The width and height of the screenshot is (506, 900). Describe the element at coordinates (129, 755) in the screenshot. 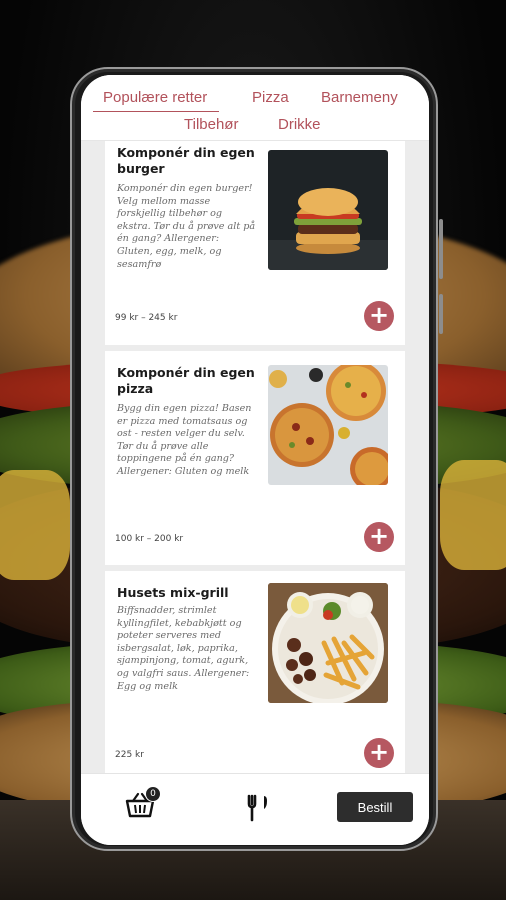

I see `product-price: 225 kr` at that location.